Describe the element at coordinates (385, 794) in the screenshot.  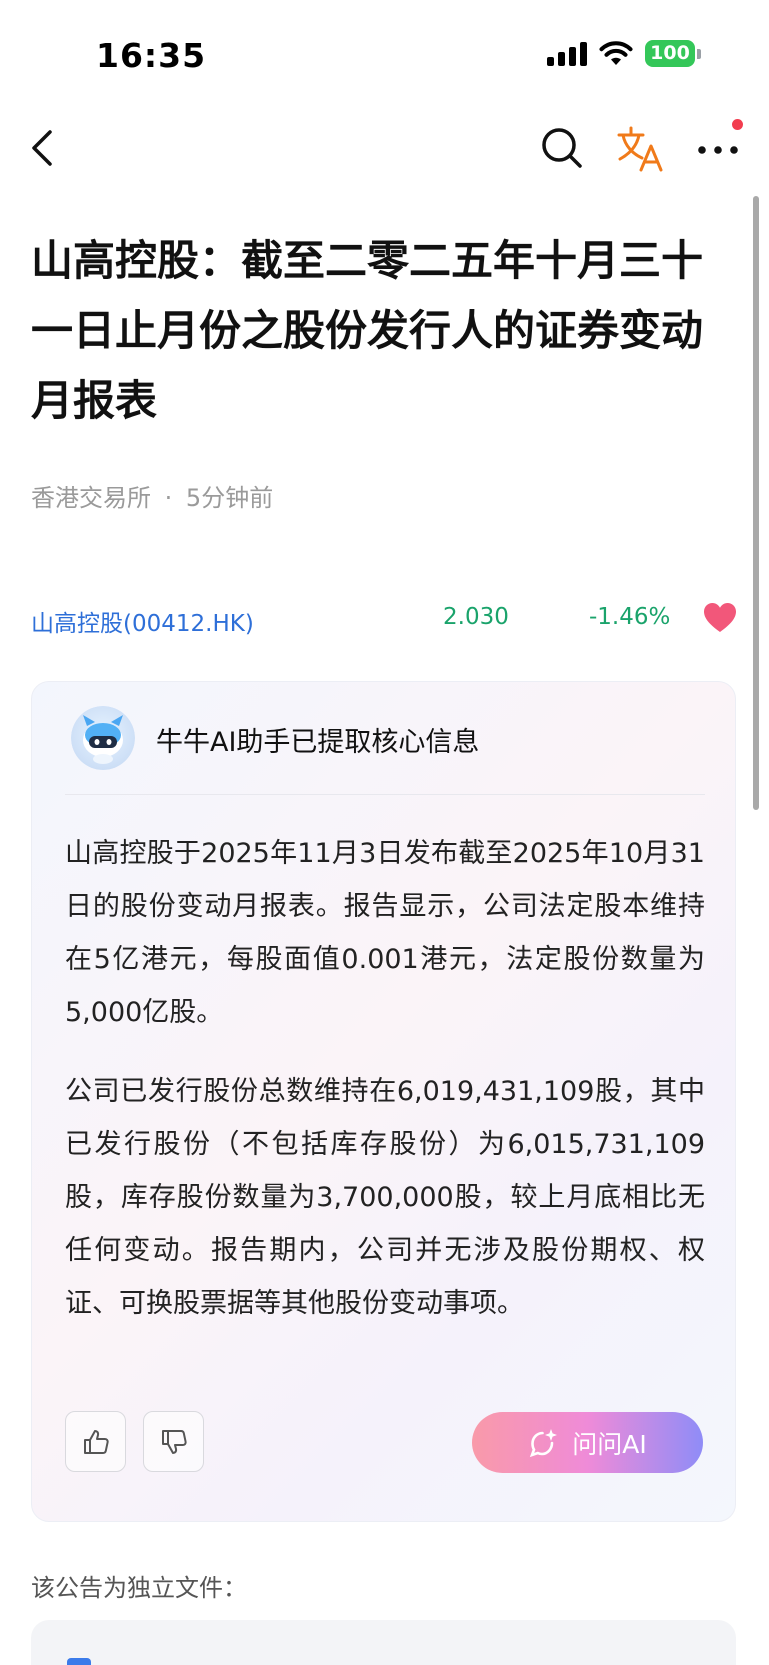
I see `divider` at that location.